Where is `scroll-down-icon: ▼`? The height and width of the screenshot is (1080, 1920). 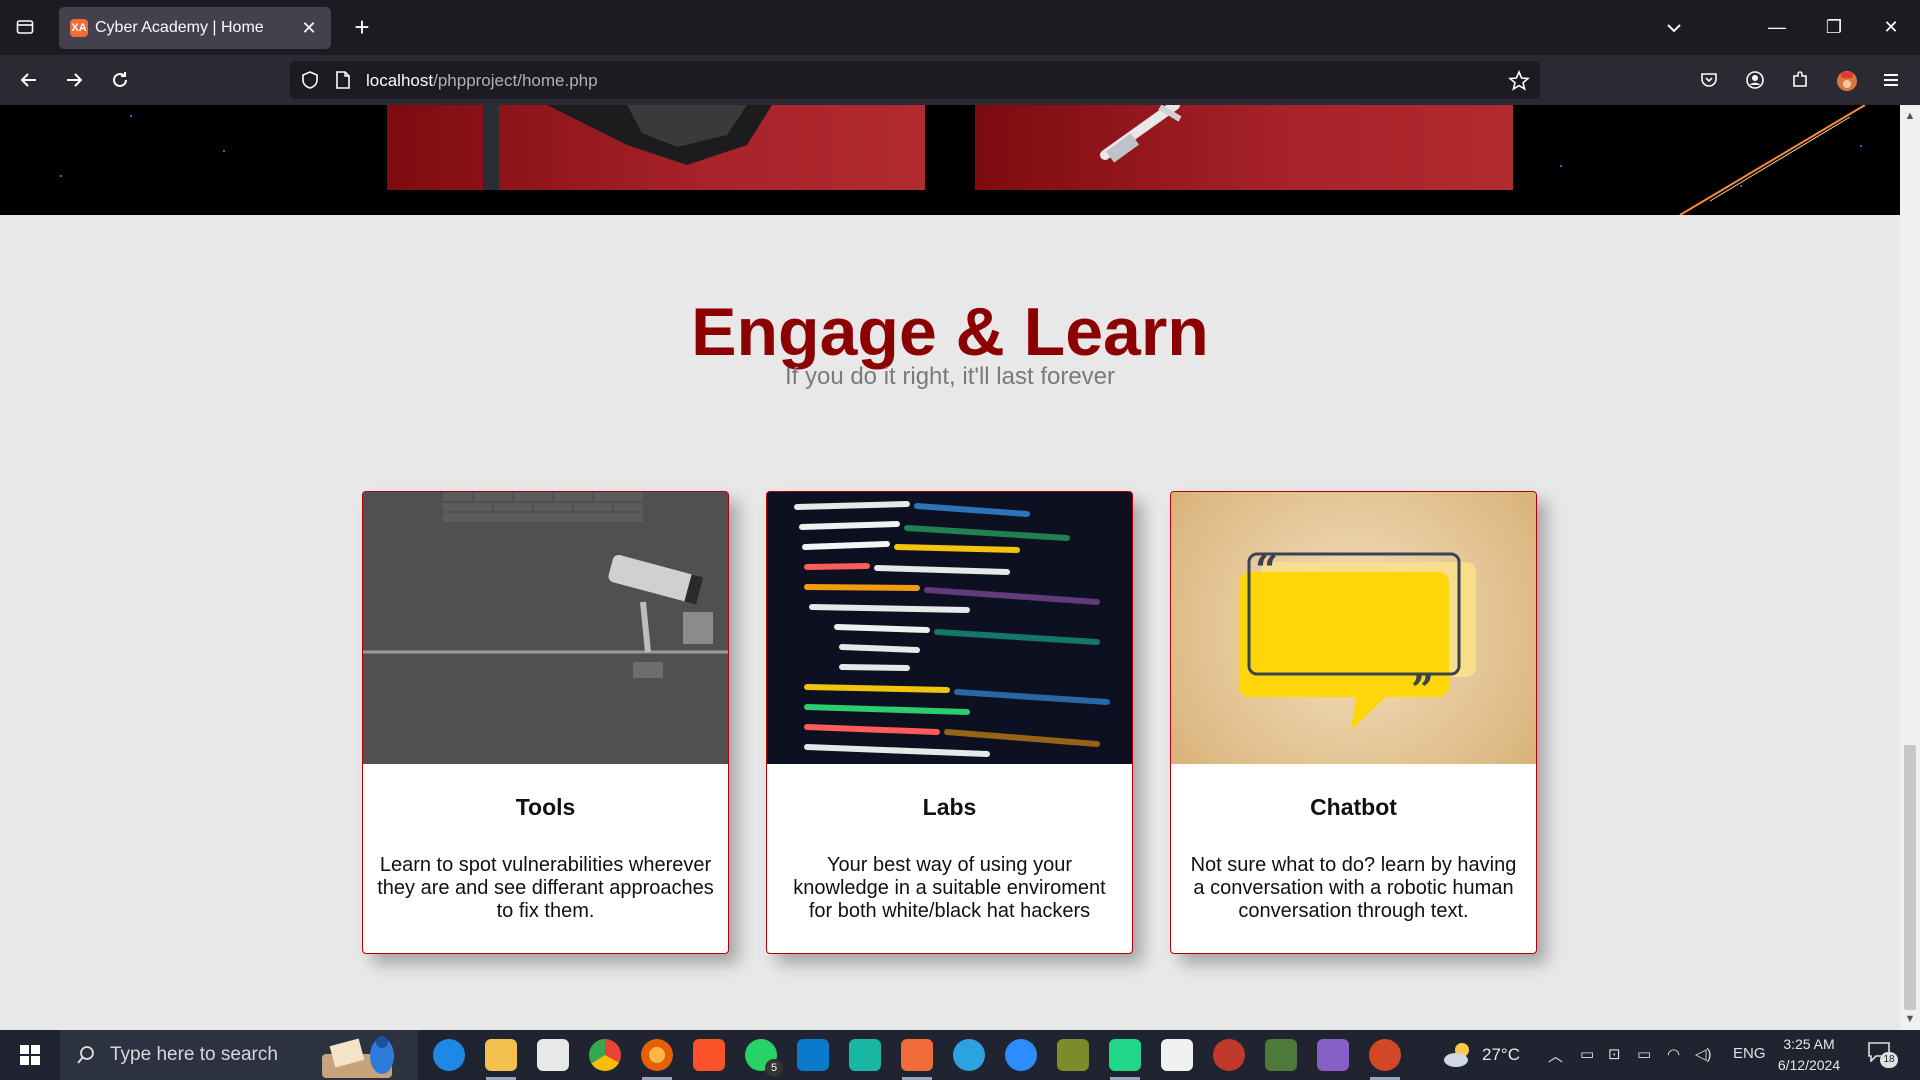
scroll-down-icon: ▼ is located at coordinates (1910, 1019).